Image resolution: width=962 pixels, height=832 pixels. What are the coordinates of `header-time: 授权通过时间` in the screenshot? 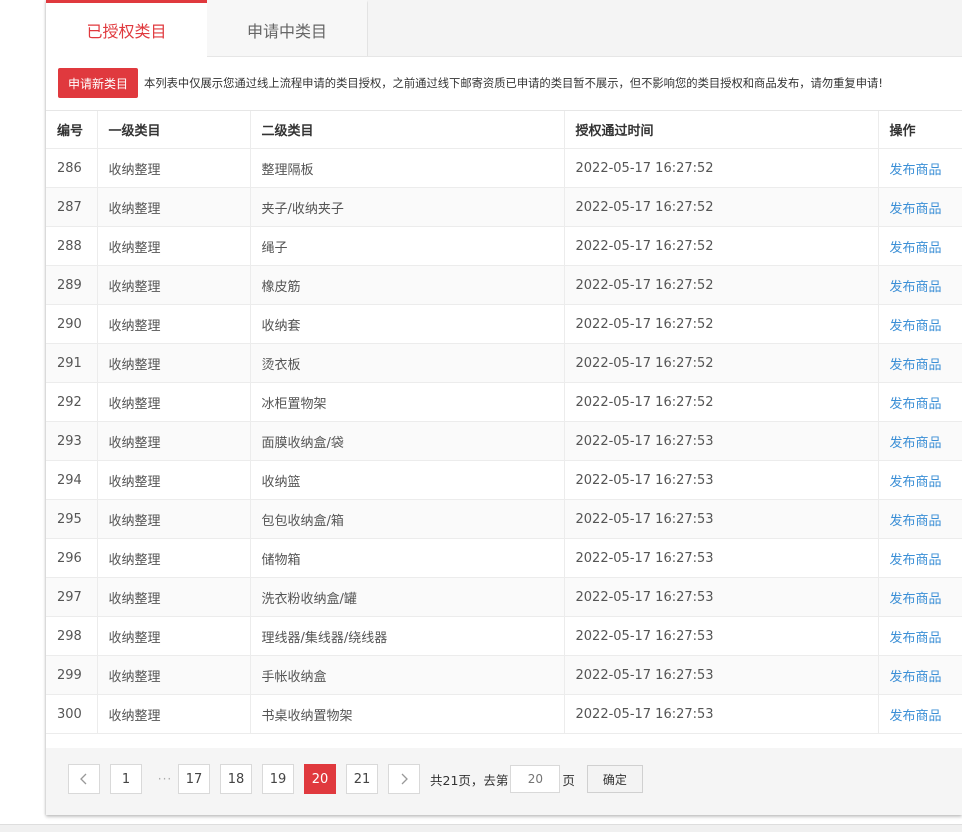 It's located at (720, 129).